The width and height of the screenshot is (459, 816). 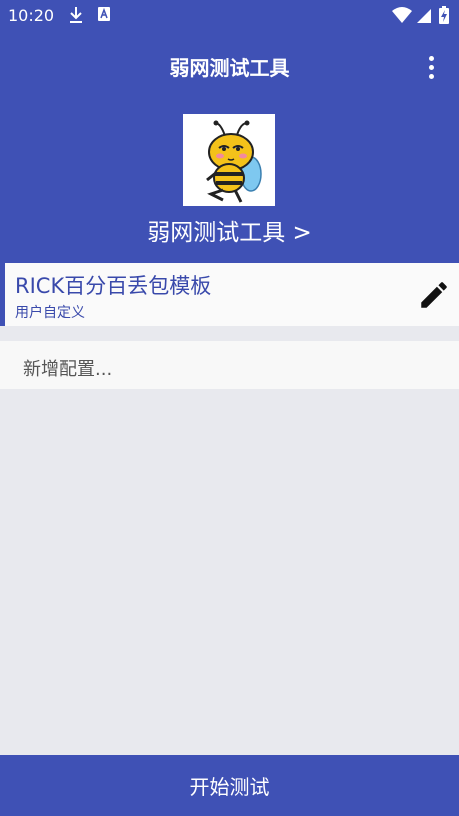 What do you see at coordinates (402, 17) in the screenshot?
I see `wifi-icon` at bounding box center [402, 17].